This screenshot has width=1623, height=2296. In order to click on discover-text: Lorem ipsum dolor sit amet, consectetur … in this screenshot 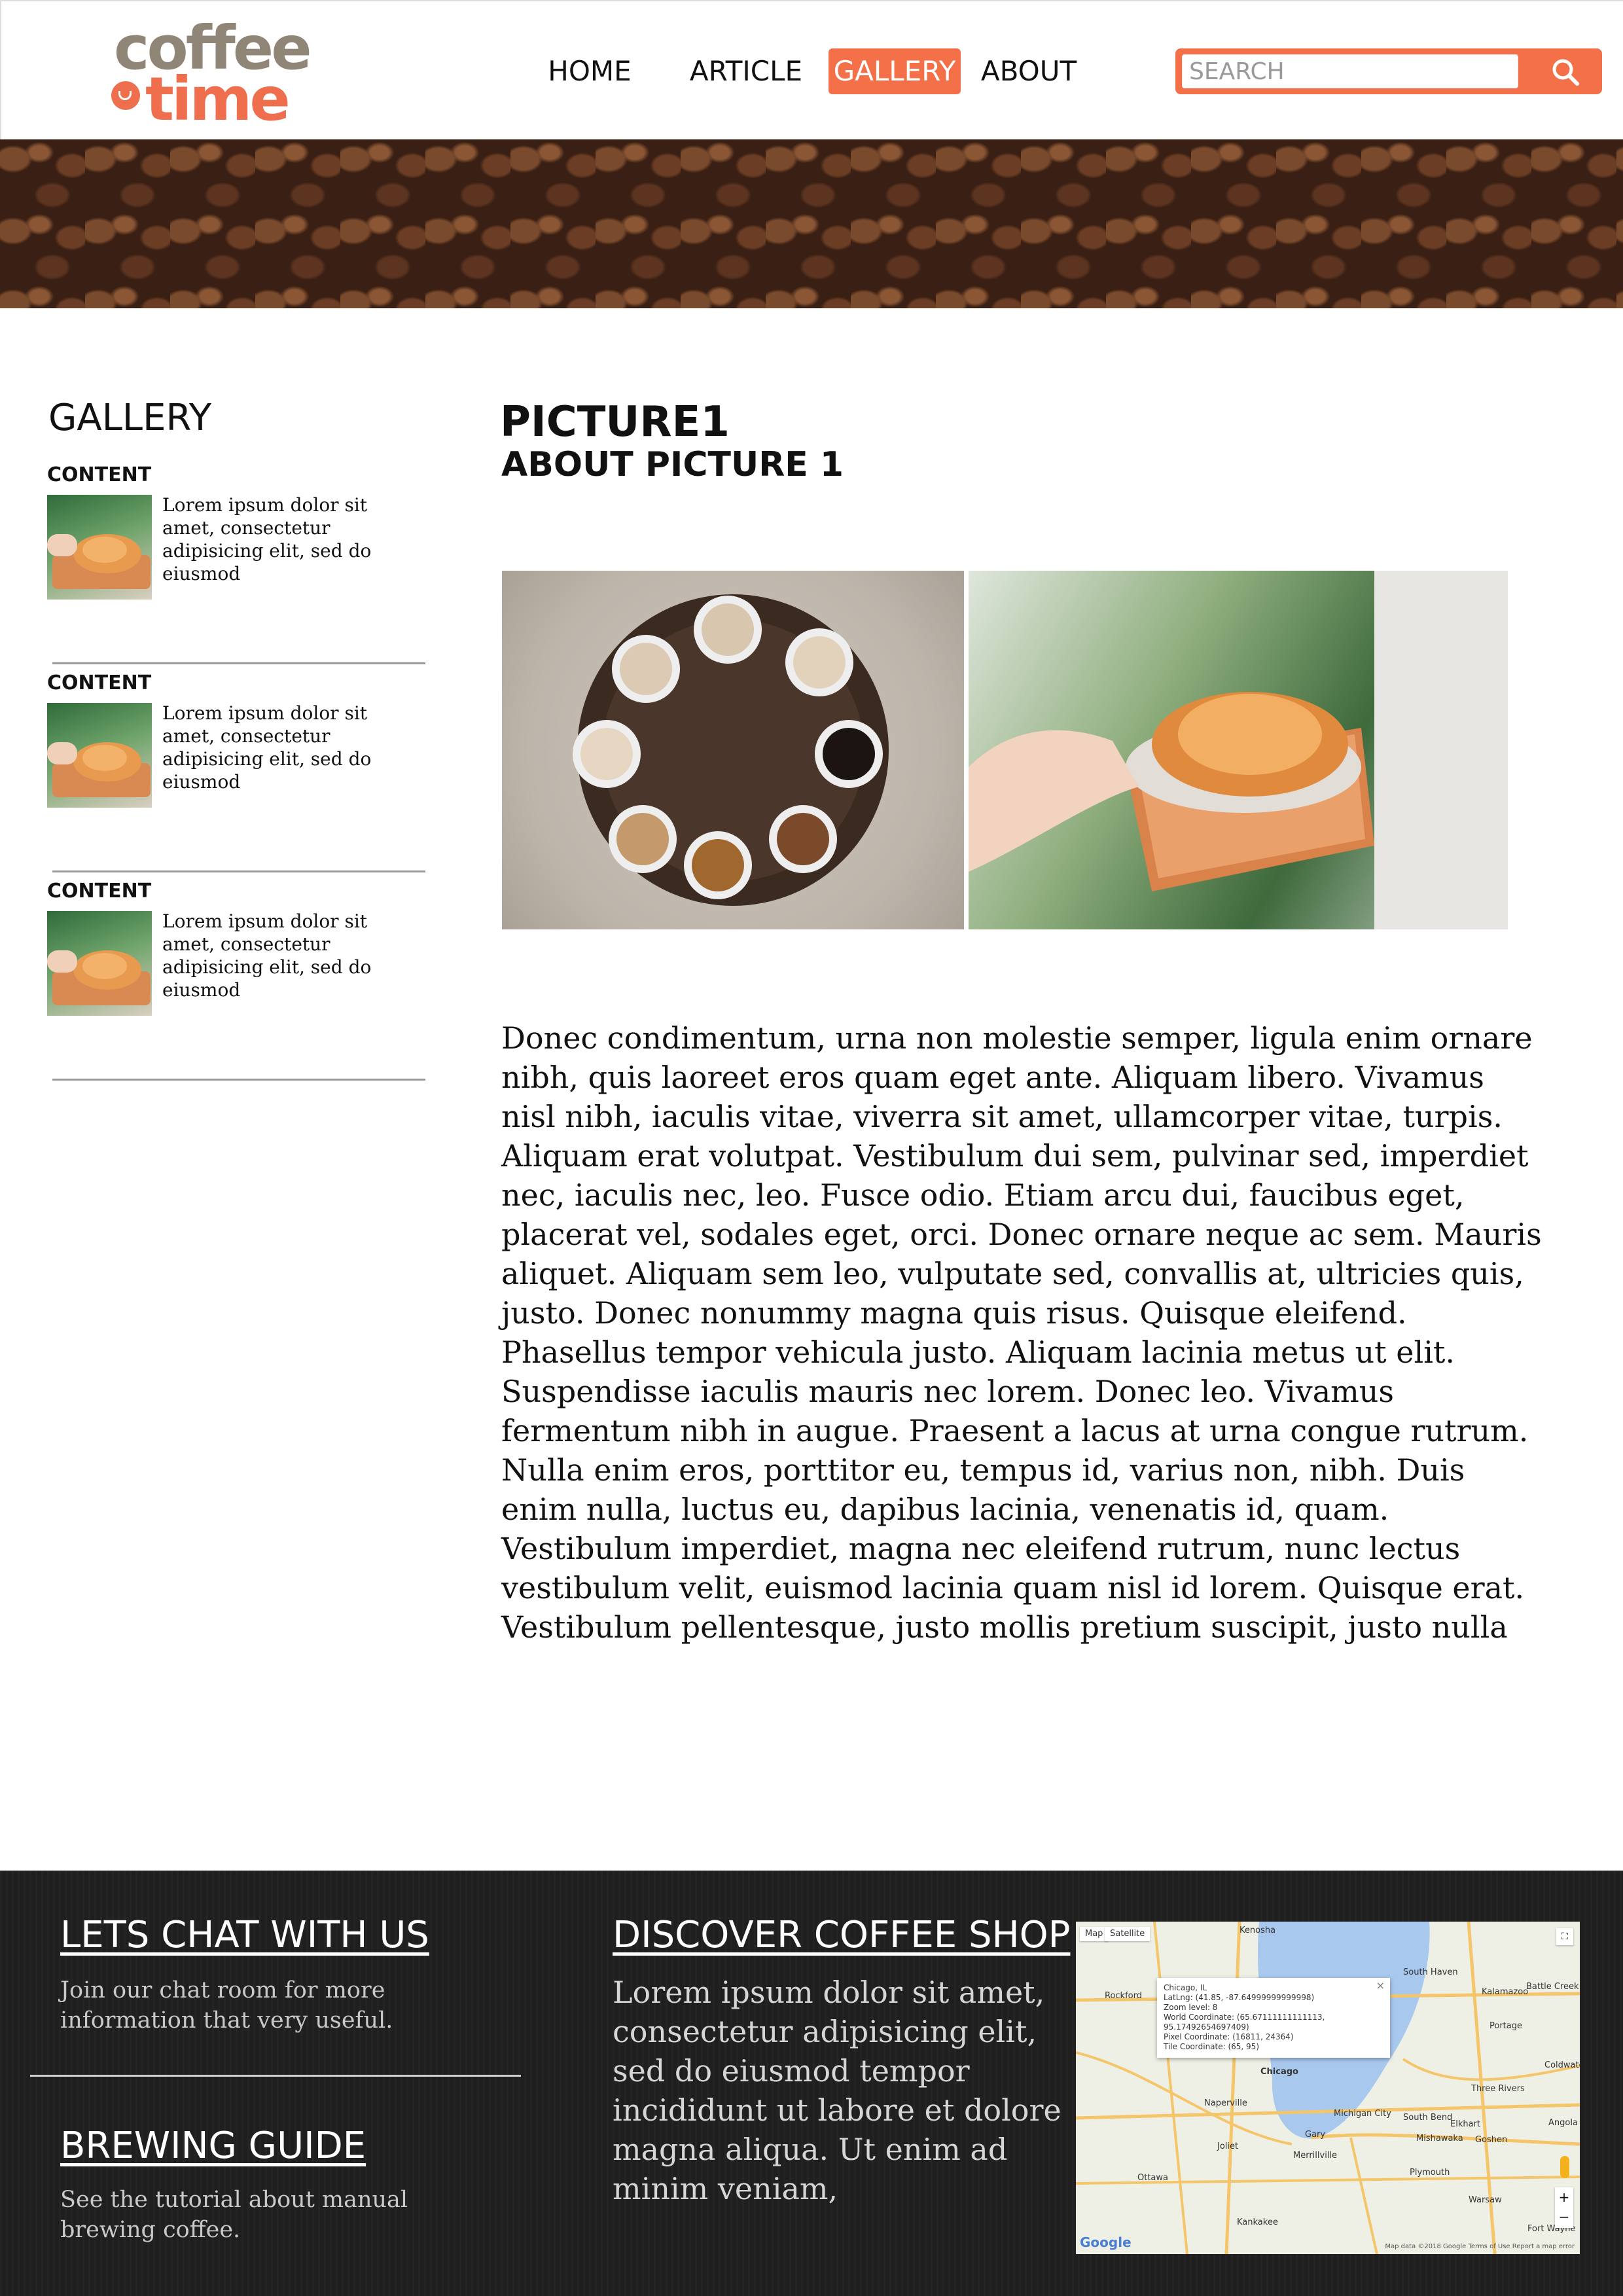, I will do `click(837, 2090)`.